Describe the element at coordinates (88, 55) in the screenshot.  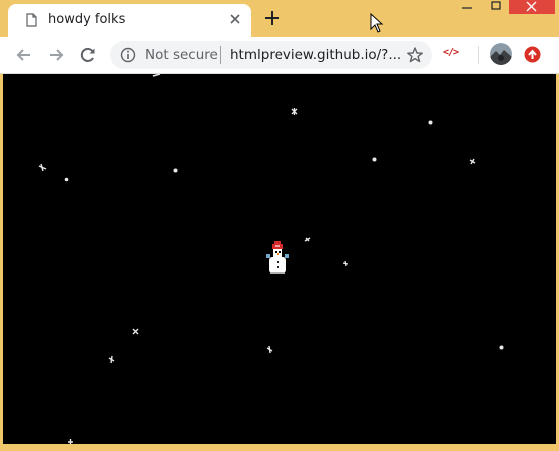
I see `reload-icon` at that location.